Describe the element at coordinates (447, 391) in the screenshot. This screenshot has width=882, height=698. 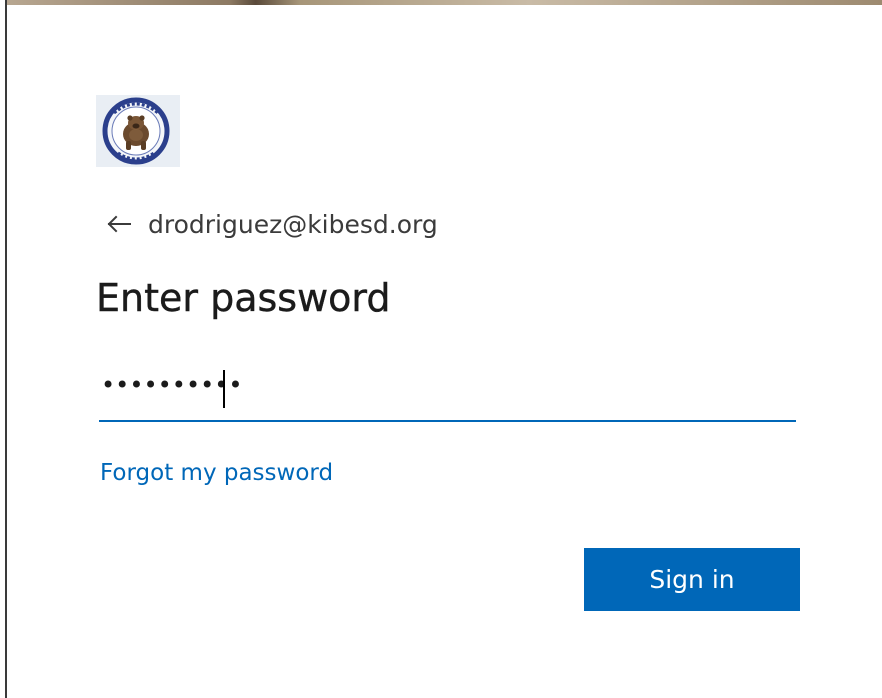
I see `password-field: ••••••••••` at that location.